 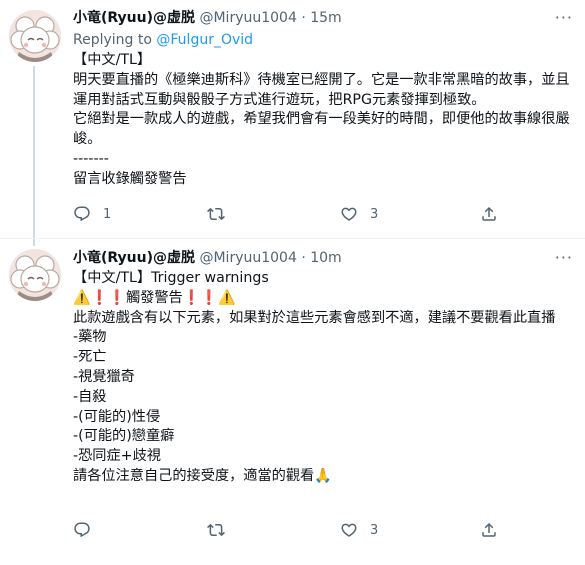 I want to click on tweet-header: 小竜(Ryuu)@虚脱 @Miryuu1004 · 10m, so click(x=207, y=258).